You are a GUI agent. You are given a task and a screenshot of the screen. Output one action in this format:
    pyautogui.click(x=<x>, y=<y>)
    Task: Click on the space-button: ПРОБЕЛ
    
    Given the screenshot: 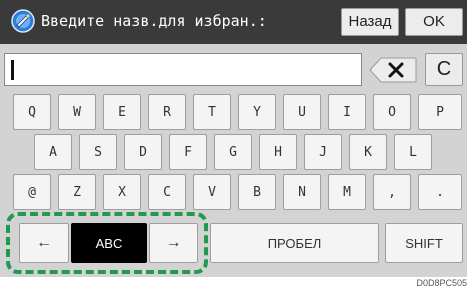 What is the action you would take?
    pyautogui.click(x=294, y=243)
    